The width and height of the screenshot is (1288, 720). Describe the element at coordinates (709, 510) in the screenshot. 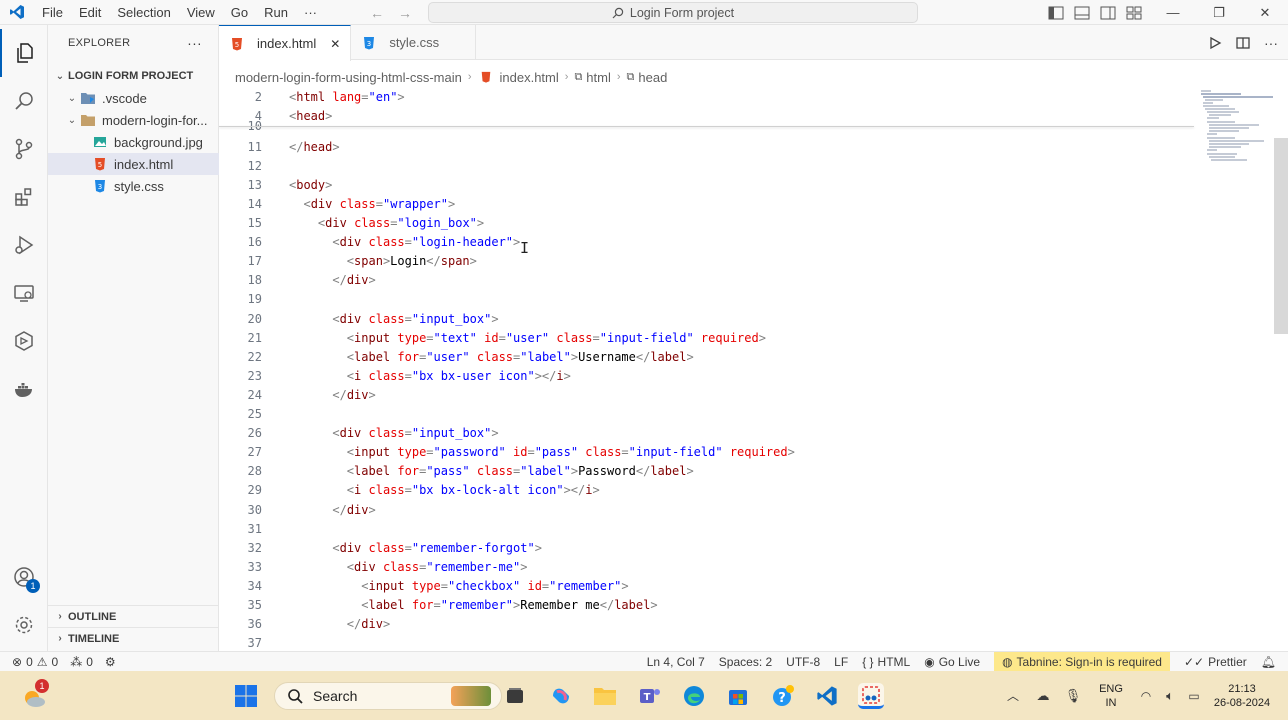

I see `code-line: 30 </div>` at that location.